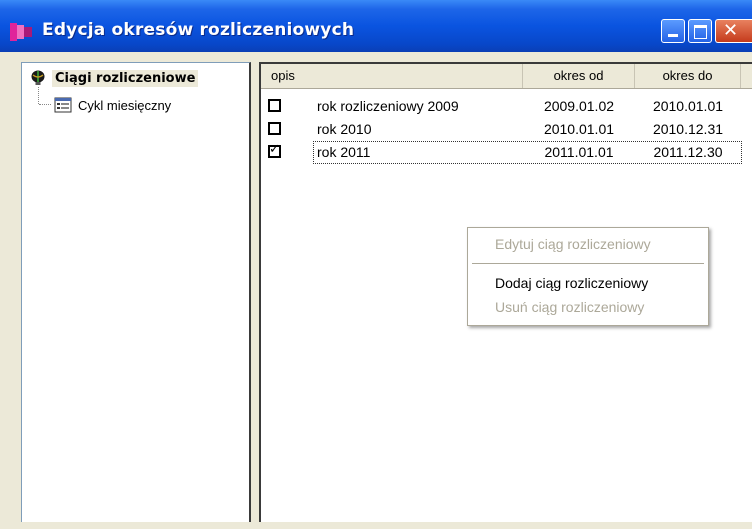 The image size is (752, 529). What do you see at coordinates (579, 152) in the screenshot?
I see `cell-okres-od: 2011.01.01` at bounding box center [579, 152].